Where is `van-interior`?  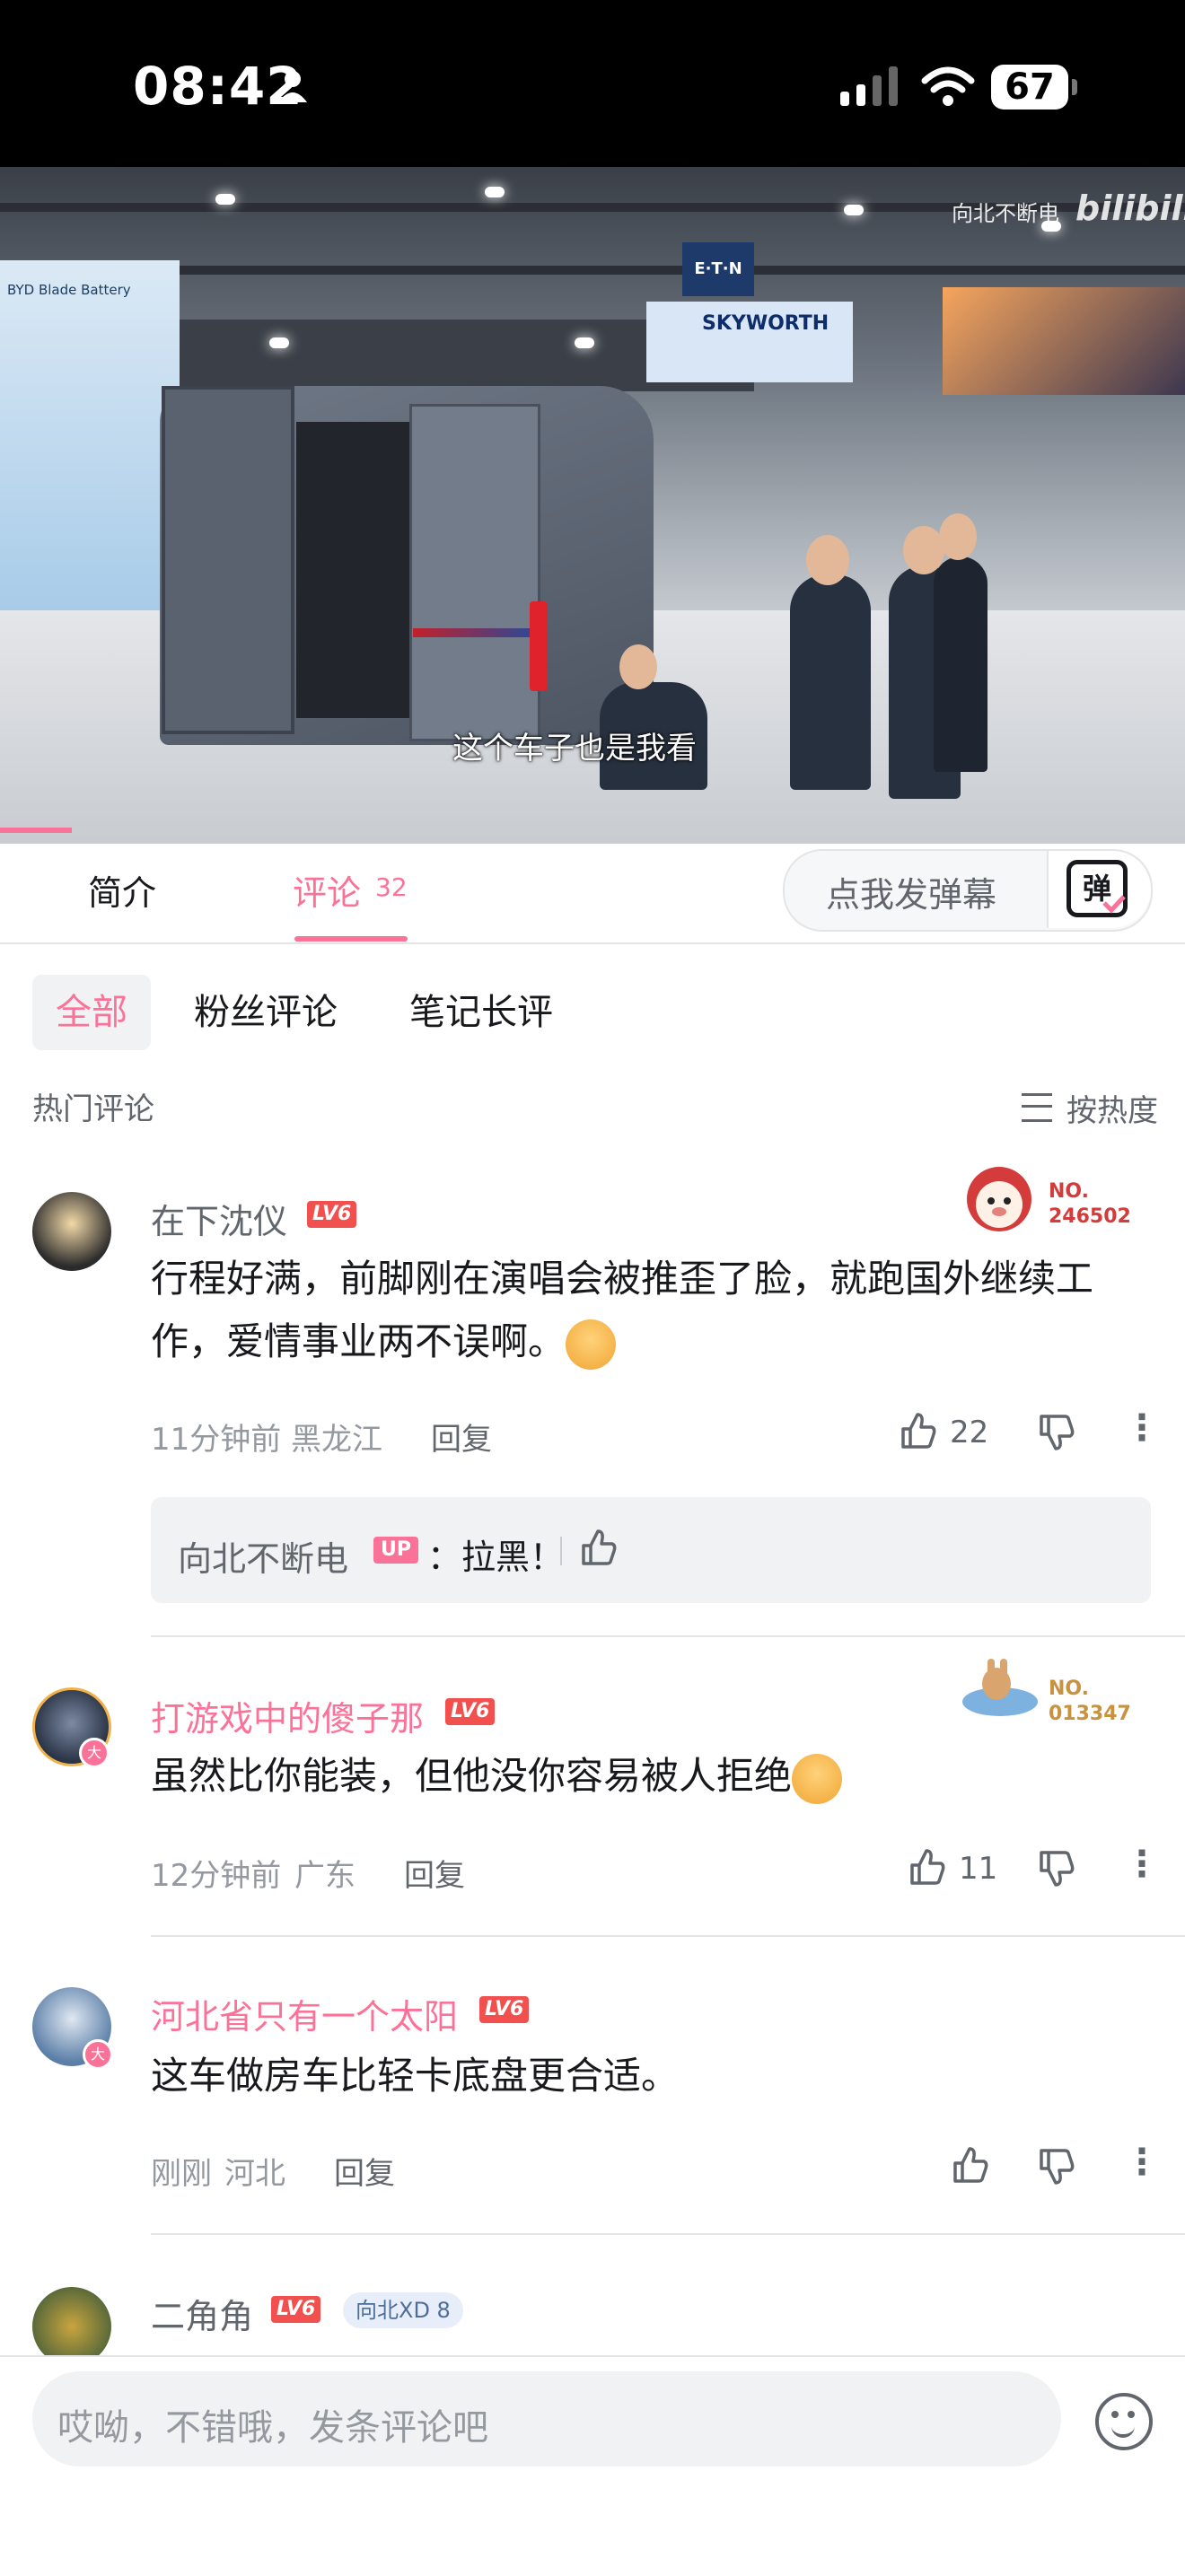 van-interior is located at coordinates (354, 570).